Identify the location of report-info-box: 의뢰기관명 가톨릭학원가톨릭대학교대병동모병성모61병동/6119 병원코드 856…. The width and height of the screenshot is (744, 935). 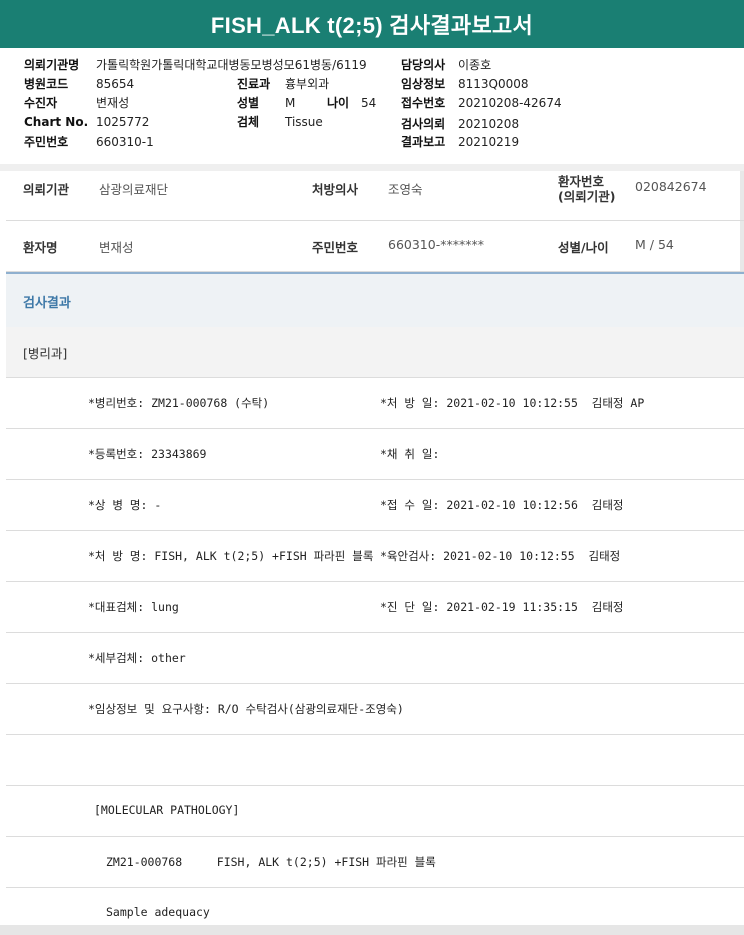
(372, 106).